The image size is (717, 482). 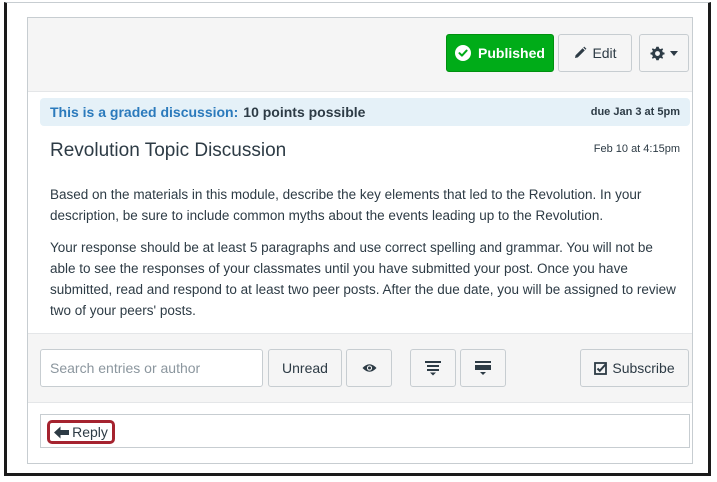 What do you see at coordinates (151, 368) in the screenshot?
I see `search-input` at bounding box center [151, 368].